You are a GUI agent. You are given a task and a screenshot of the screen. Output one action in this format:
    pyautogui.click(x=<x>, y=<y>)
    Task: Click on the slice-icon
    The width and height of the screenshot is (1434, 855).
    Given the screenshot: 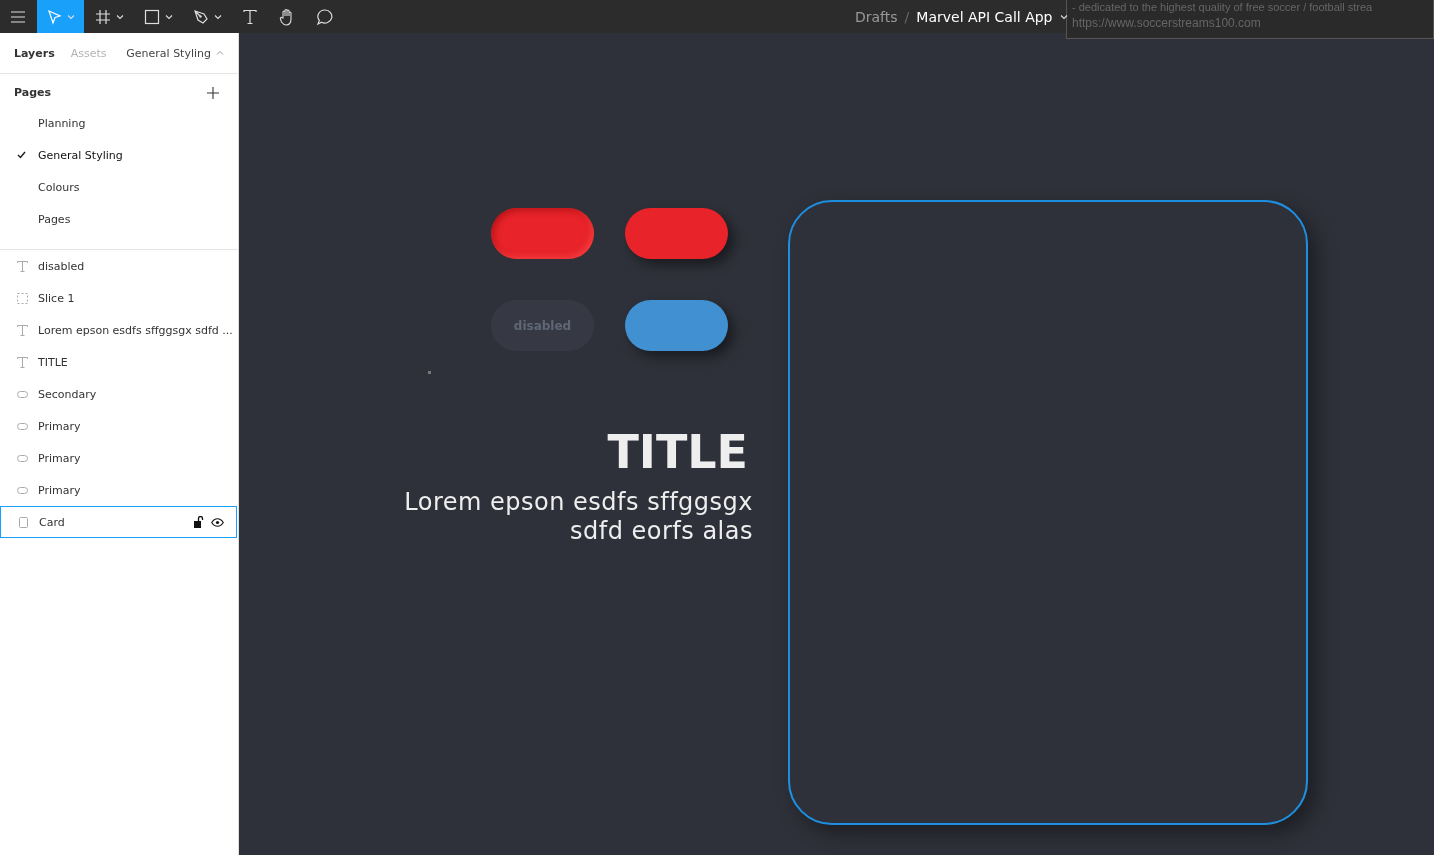 What is the action you would take?
    pyautogui.click(x=22, y=298)
    